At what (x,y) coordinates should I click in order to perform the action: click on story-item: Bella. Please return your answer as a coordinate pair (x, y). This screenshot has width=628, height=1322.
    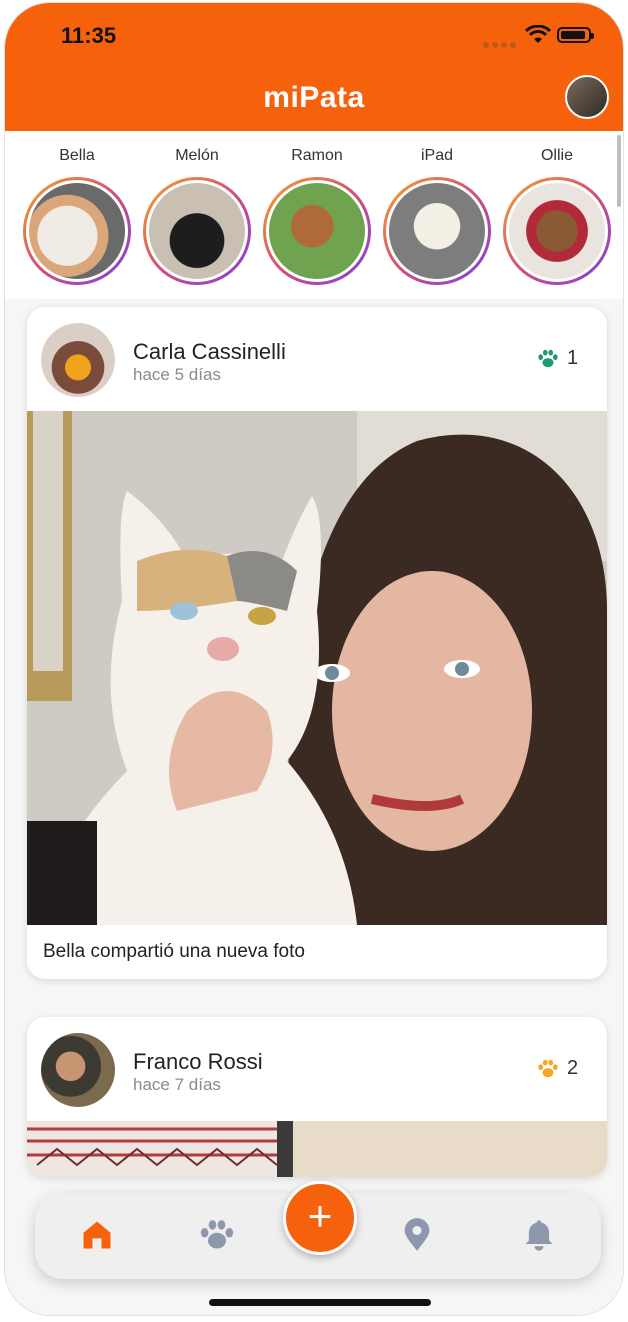
    Looking at the image, I should click on (77, 216).